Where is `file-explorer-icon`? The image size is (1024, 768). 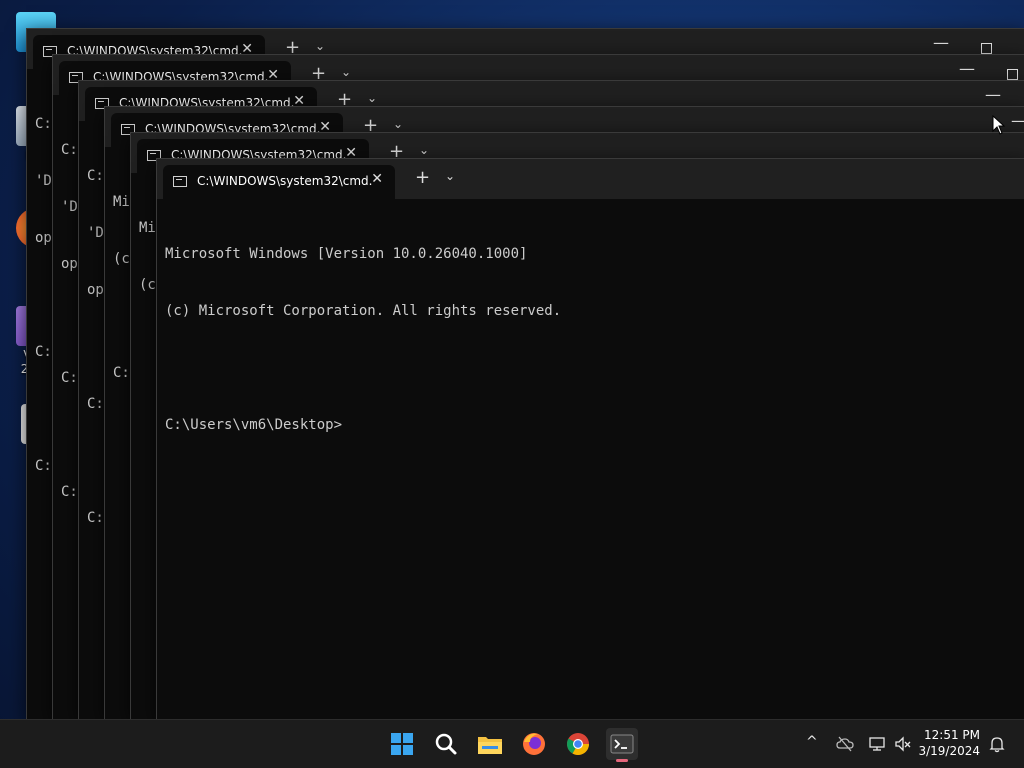
file-explorer-icon is located at coordinates (490, 745).